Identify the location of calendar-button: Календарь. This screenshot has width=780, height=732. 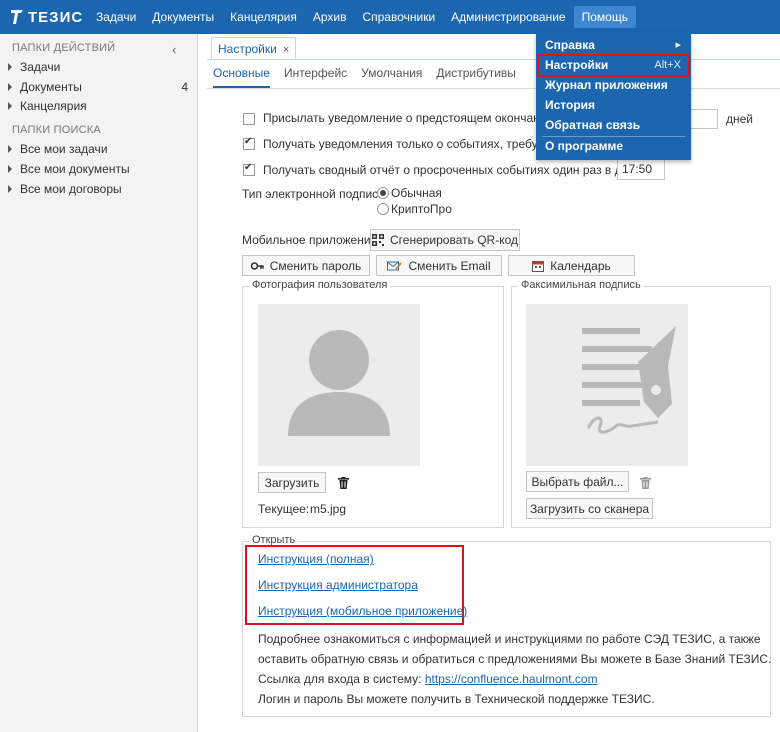
(571, 265).